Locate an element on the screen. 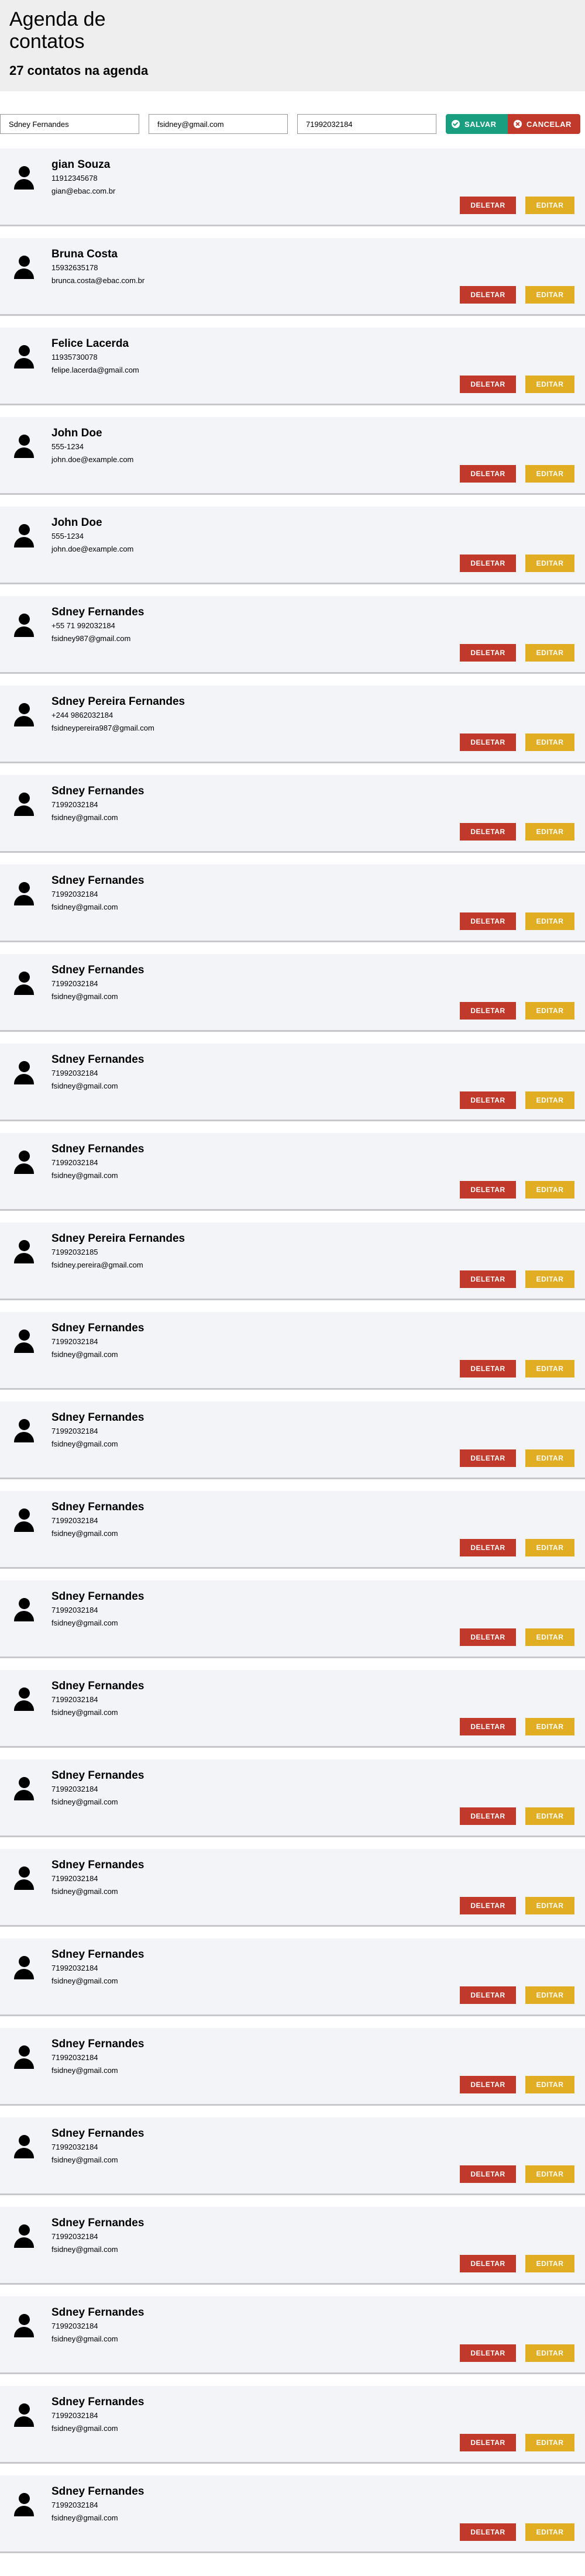 The width and height of the screenshot is (585, 2576). cancel-button: CANCELAR is located at coordinates (544, 124).